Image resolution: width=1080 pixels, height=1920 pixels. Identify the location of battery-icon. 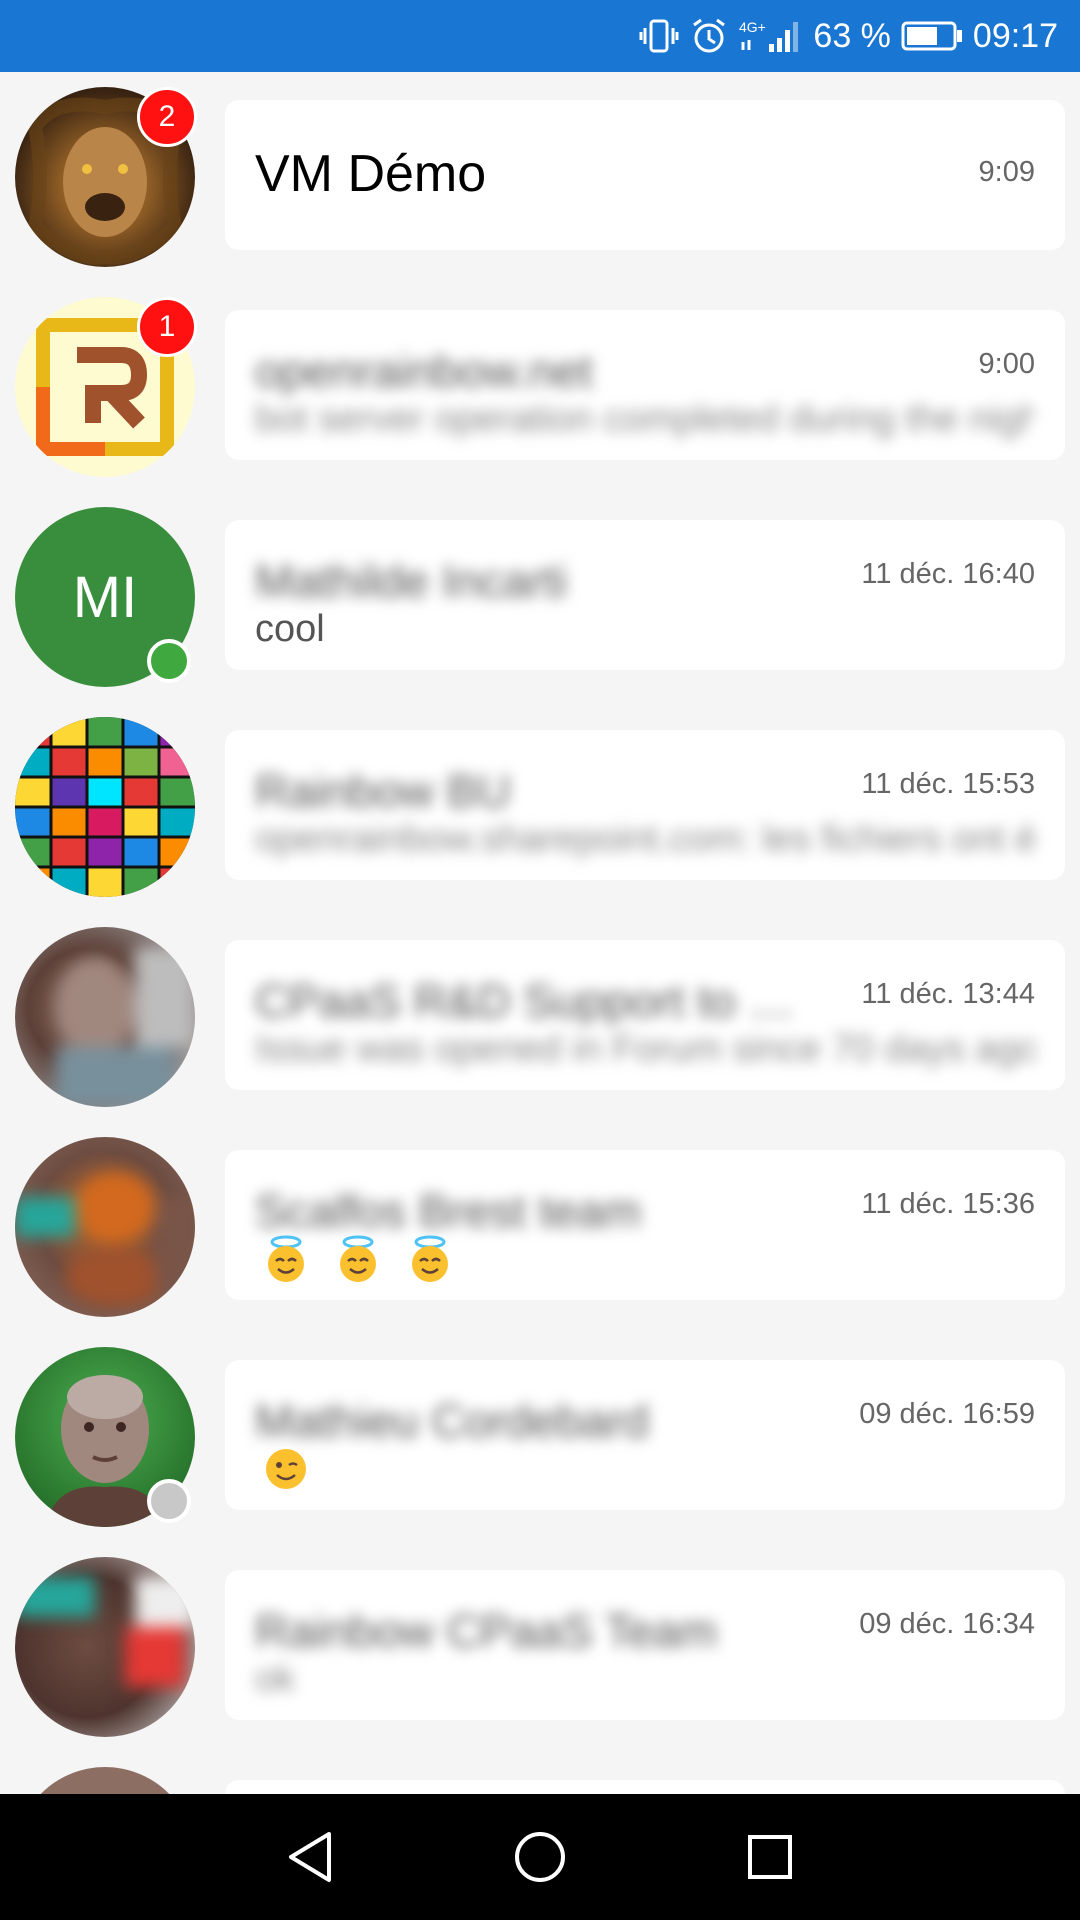
(932, 36).